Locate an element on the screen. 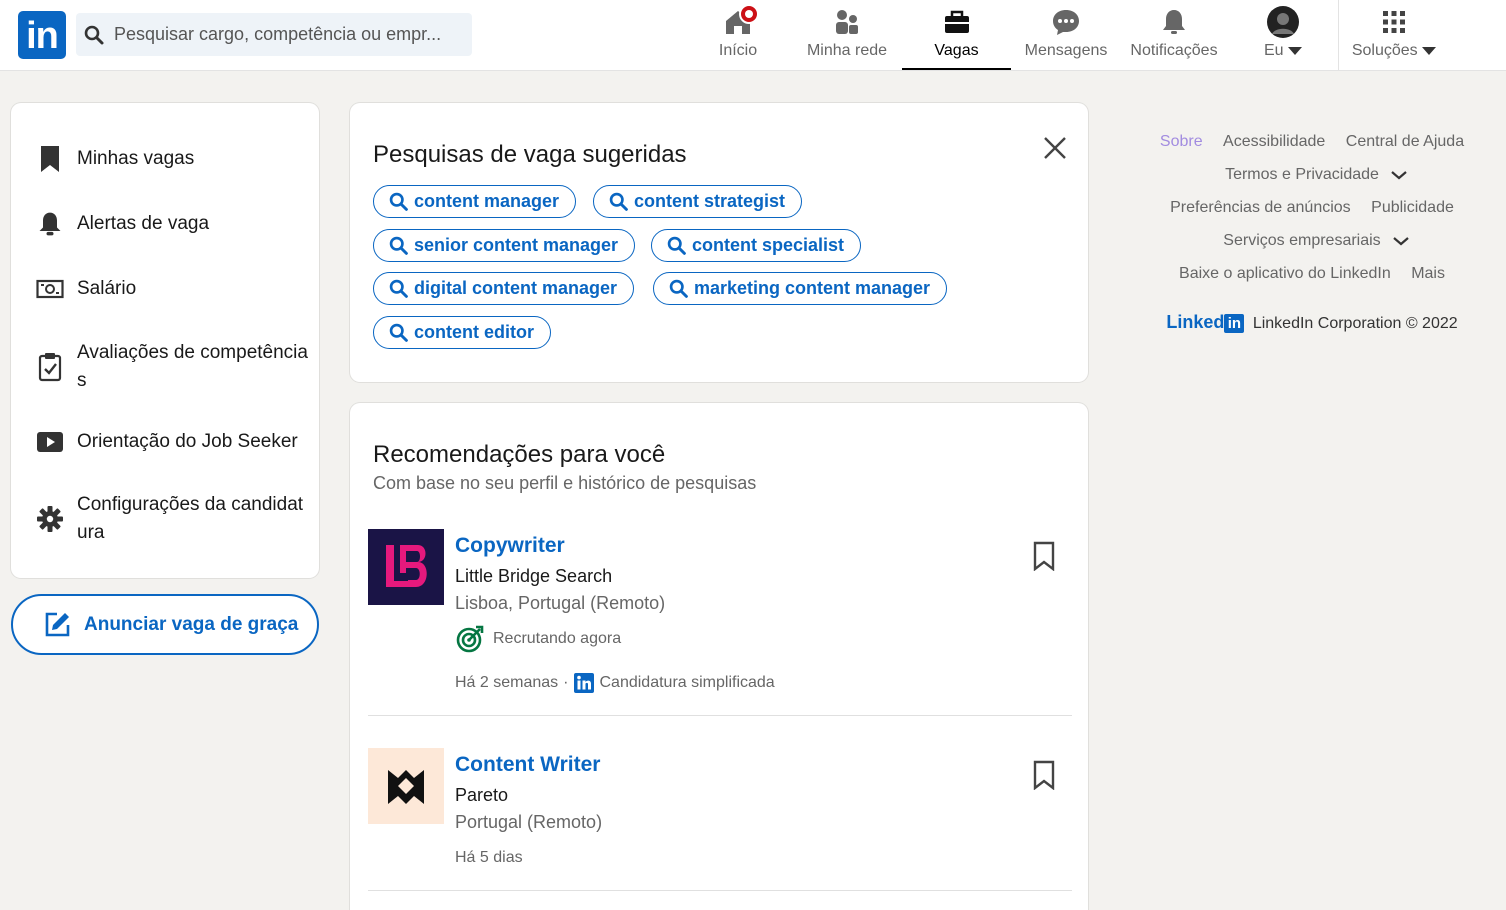 This screenshot has width=1506, height=910. sidebar-item-skill-assessments: Avaliações de competência s is located at coordinates (165, 367).